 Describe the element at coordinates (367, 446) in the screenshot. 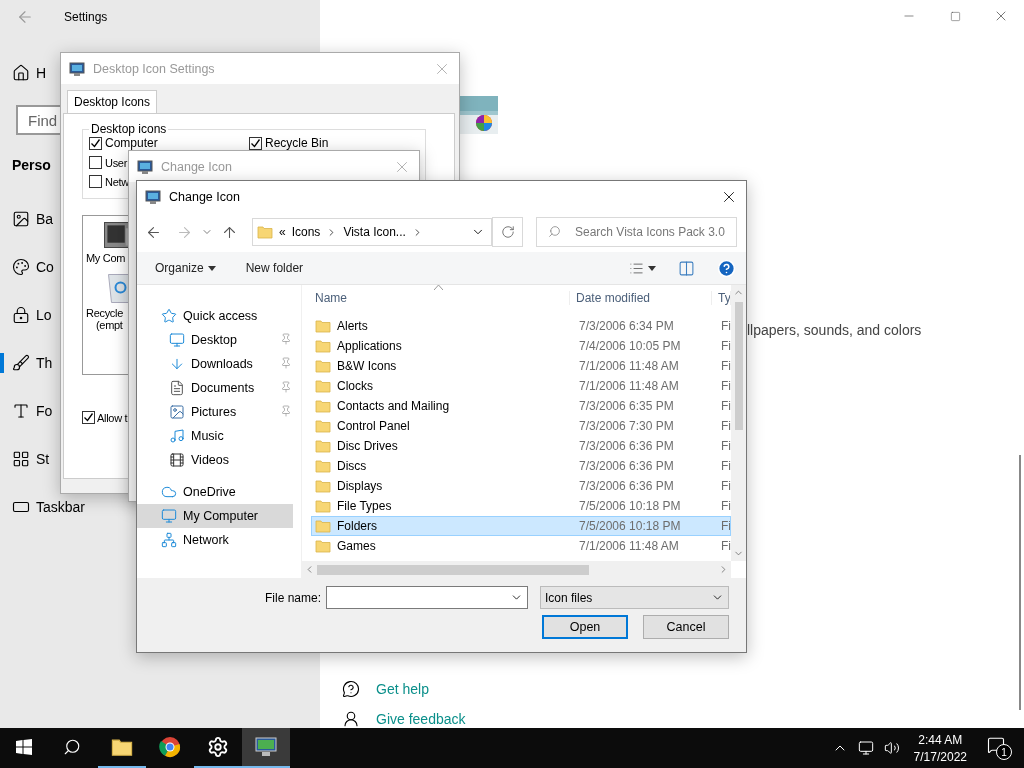

I see `file-name: Disc Drives` at that location.